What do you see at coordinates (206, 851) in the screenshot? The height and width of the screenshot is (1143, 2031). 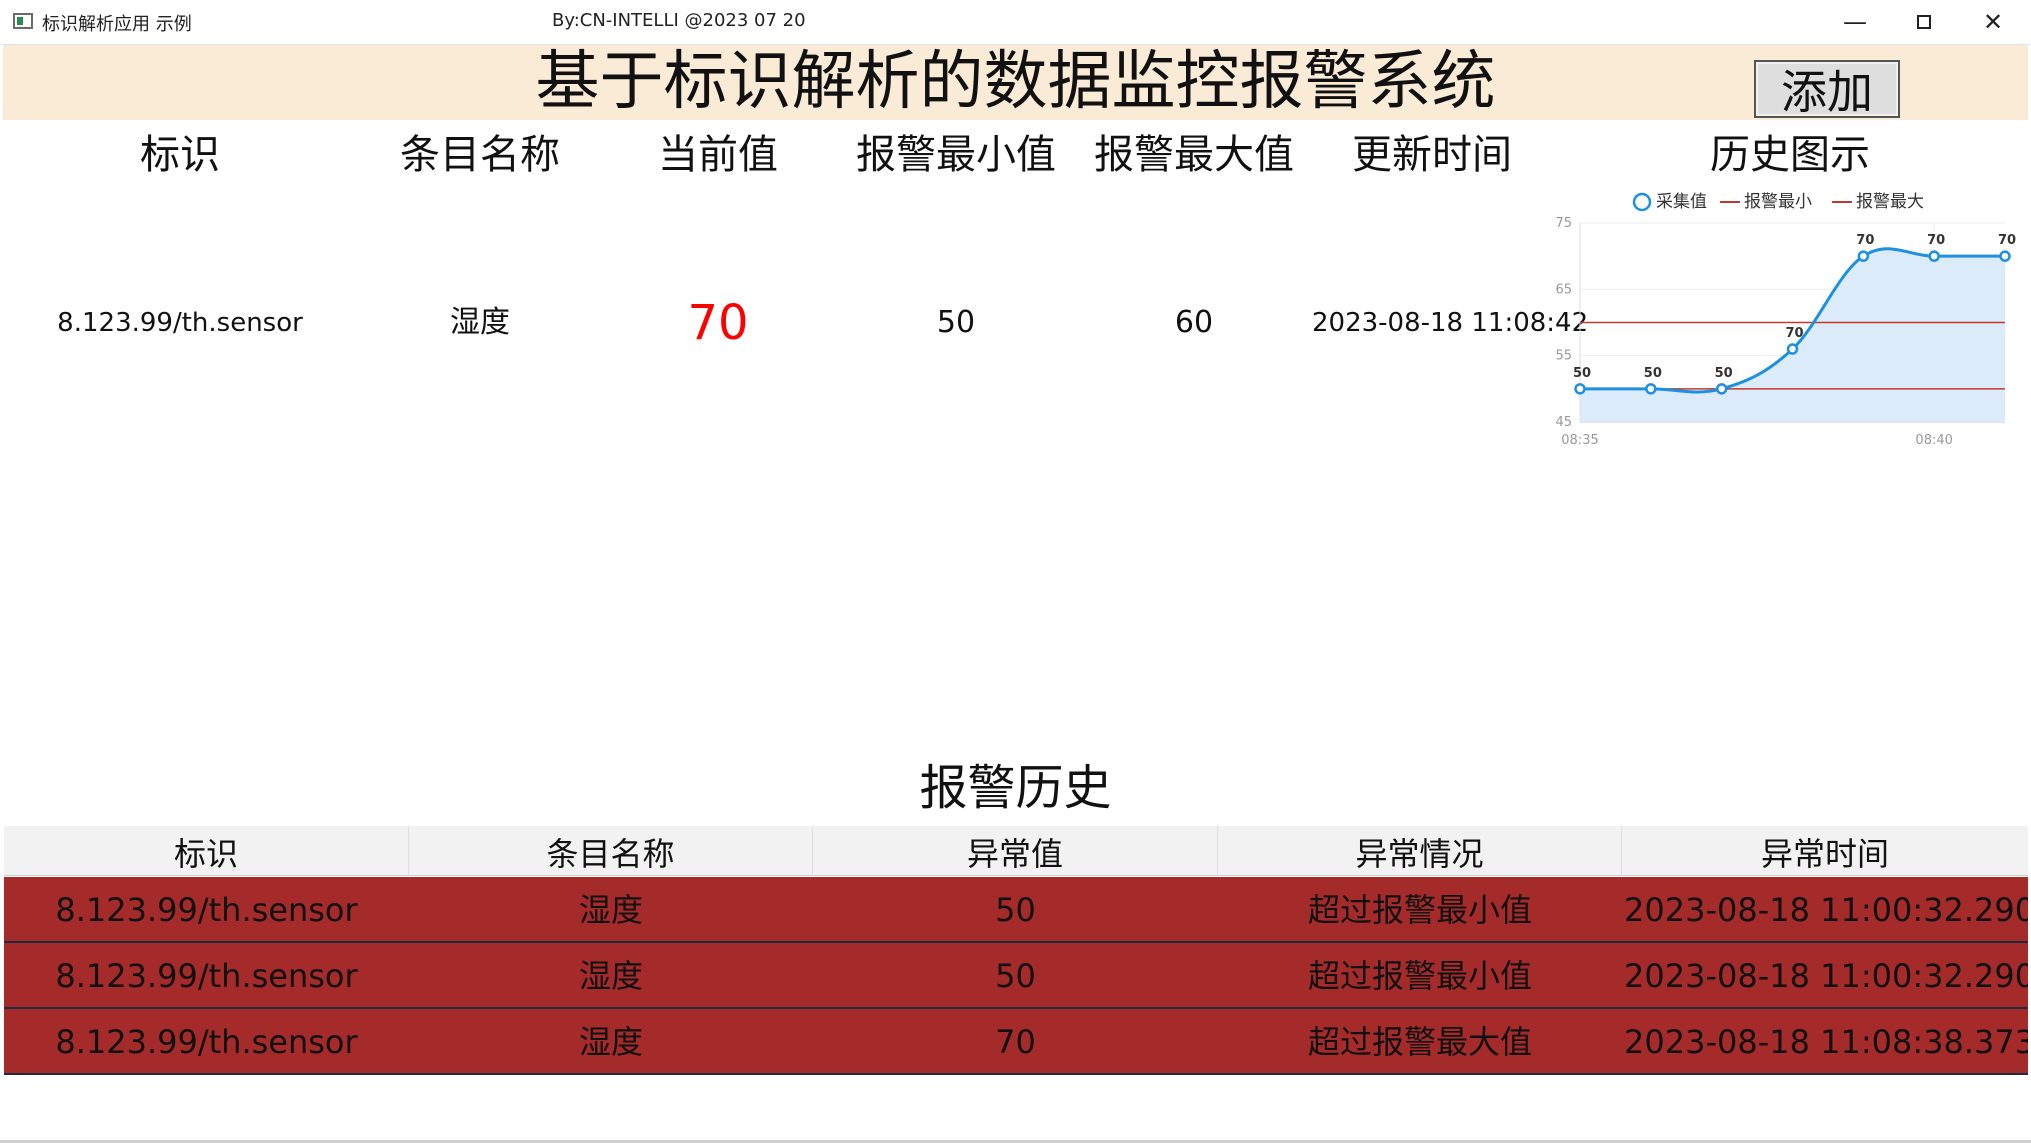 I see `alarm-header-identifier: 标识` at bounding box center [206, 851].